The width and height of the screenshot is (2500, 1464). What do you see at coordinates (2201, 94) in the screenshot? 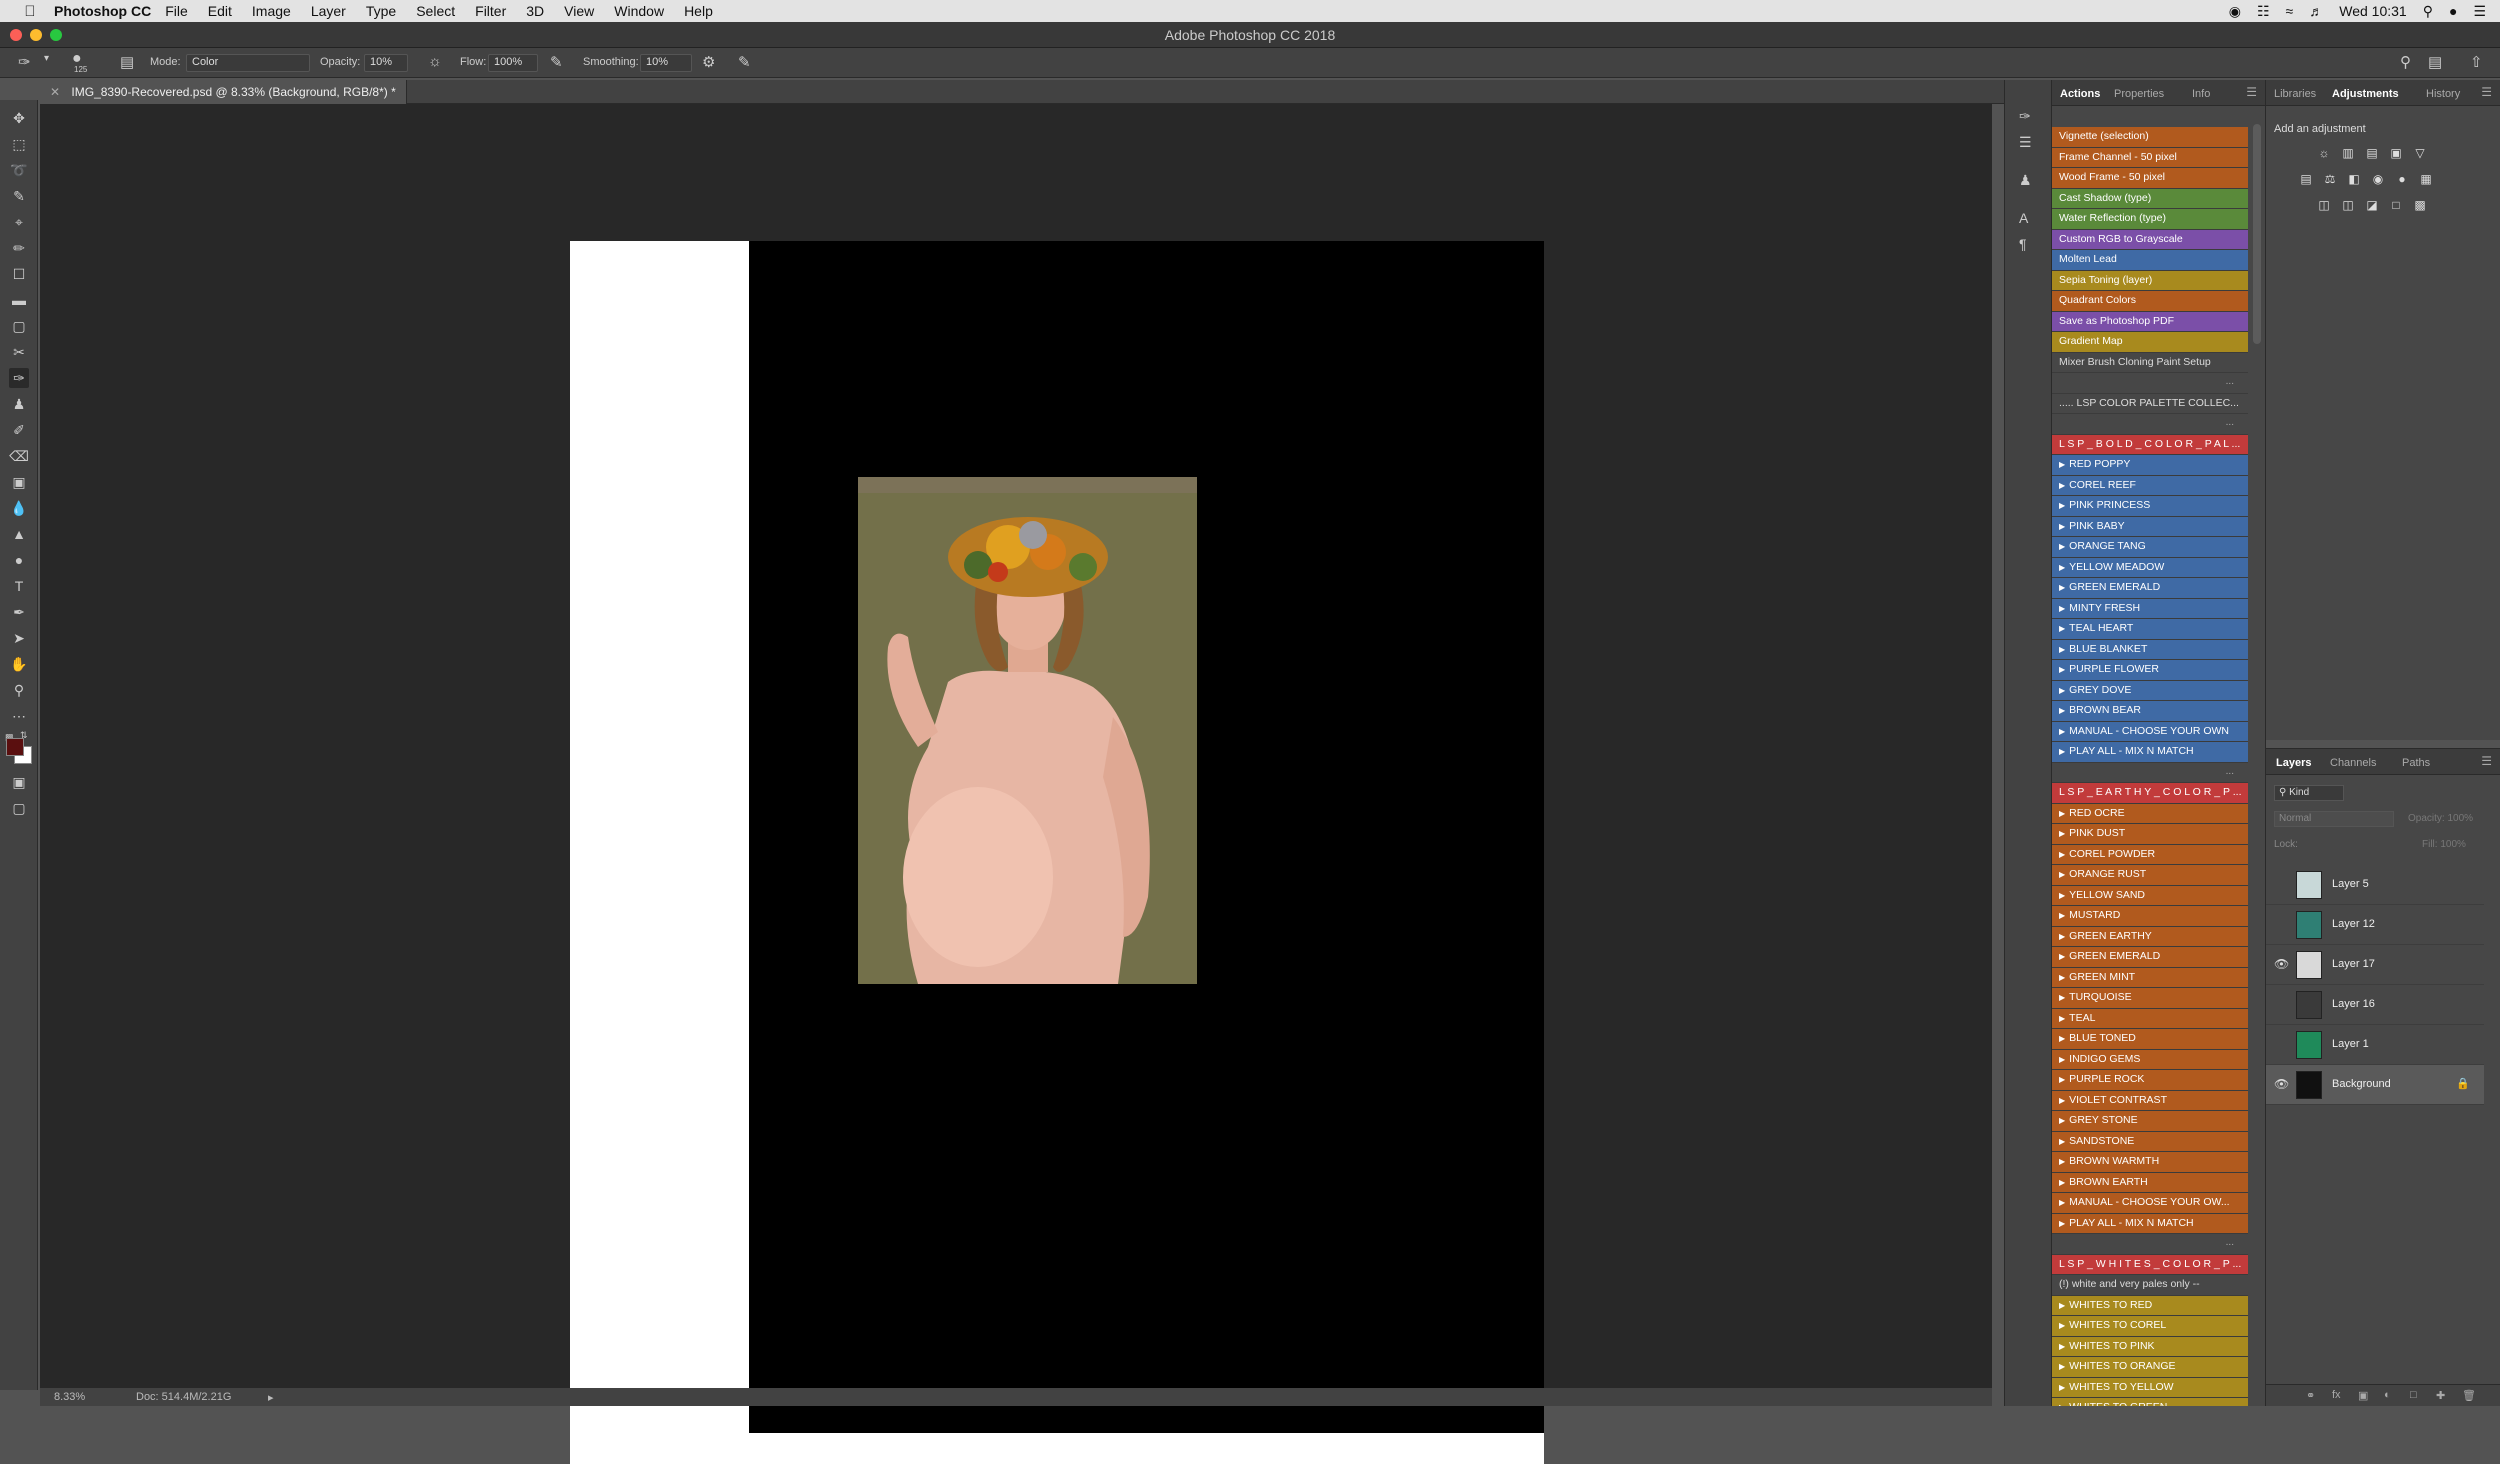
I see `tab-info: Info` at bounding box center [2201, 94].